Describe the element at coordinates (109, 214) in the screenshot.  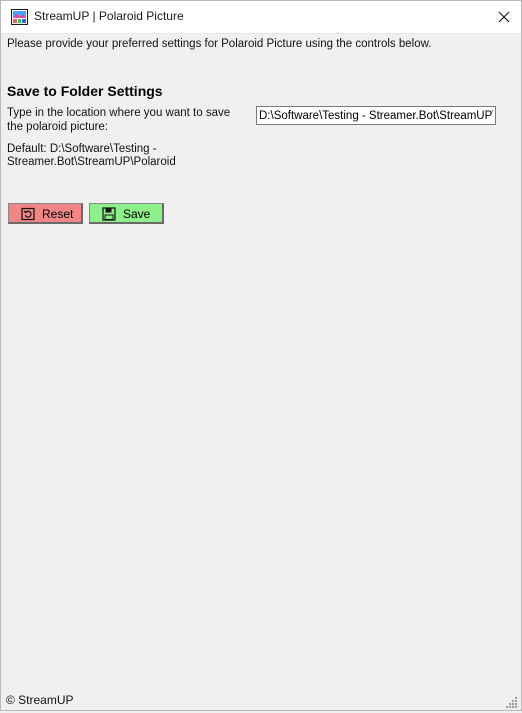
I see `floppy-disk-icon` at that location.